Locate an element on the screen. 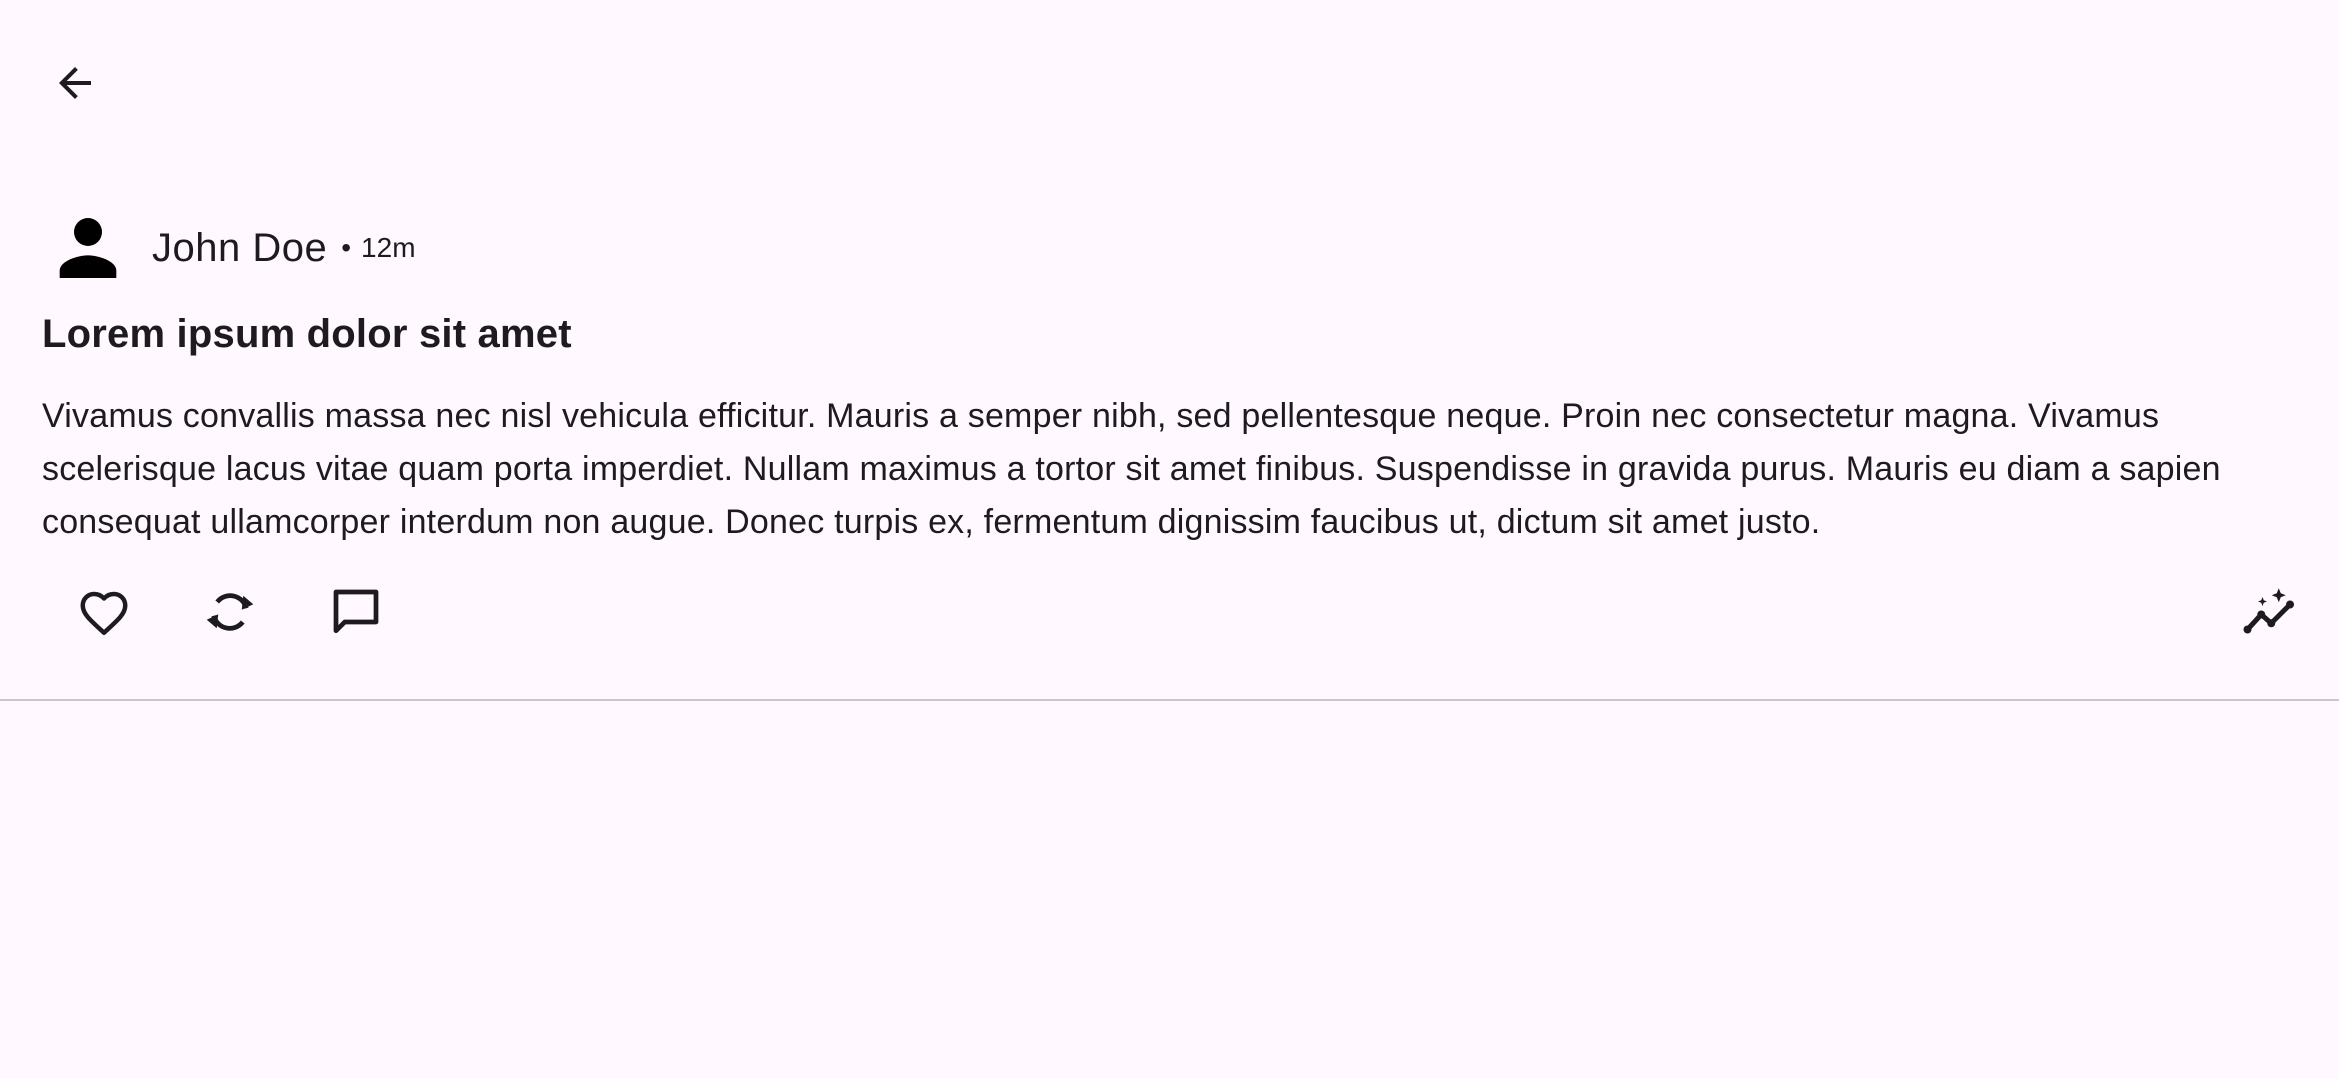 Image resolution: width=2339 pixels, height=1079 pixels. insights-icon is located at coordinates (2268, 611).